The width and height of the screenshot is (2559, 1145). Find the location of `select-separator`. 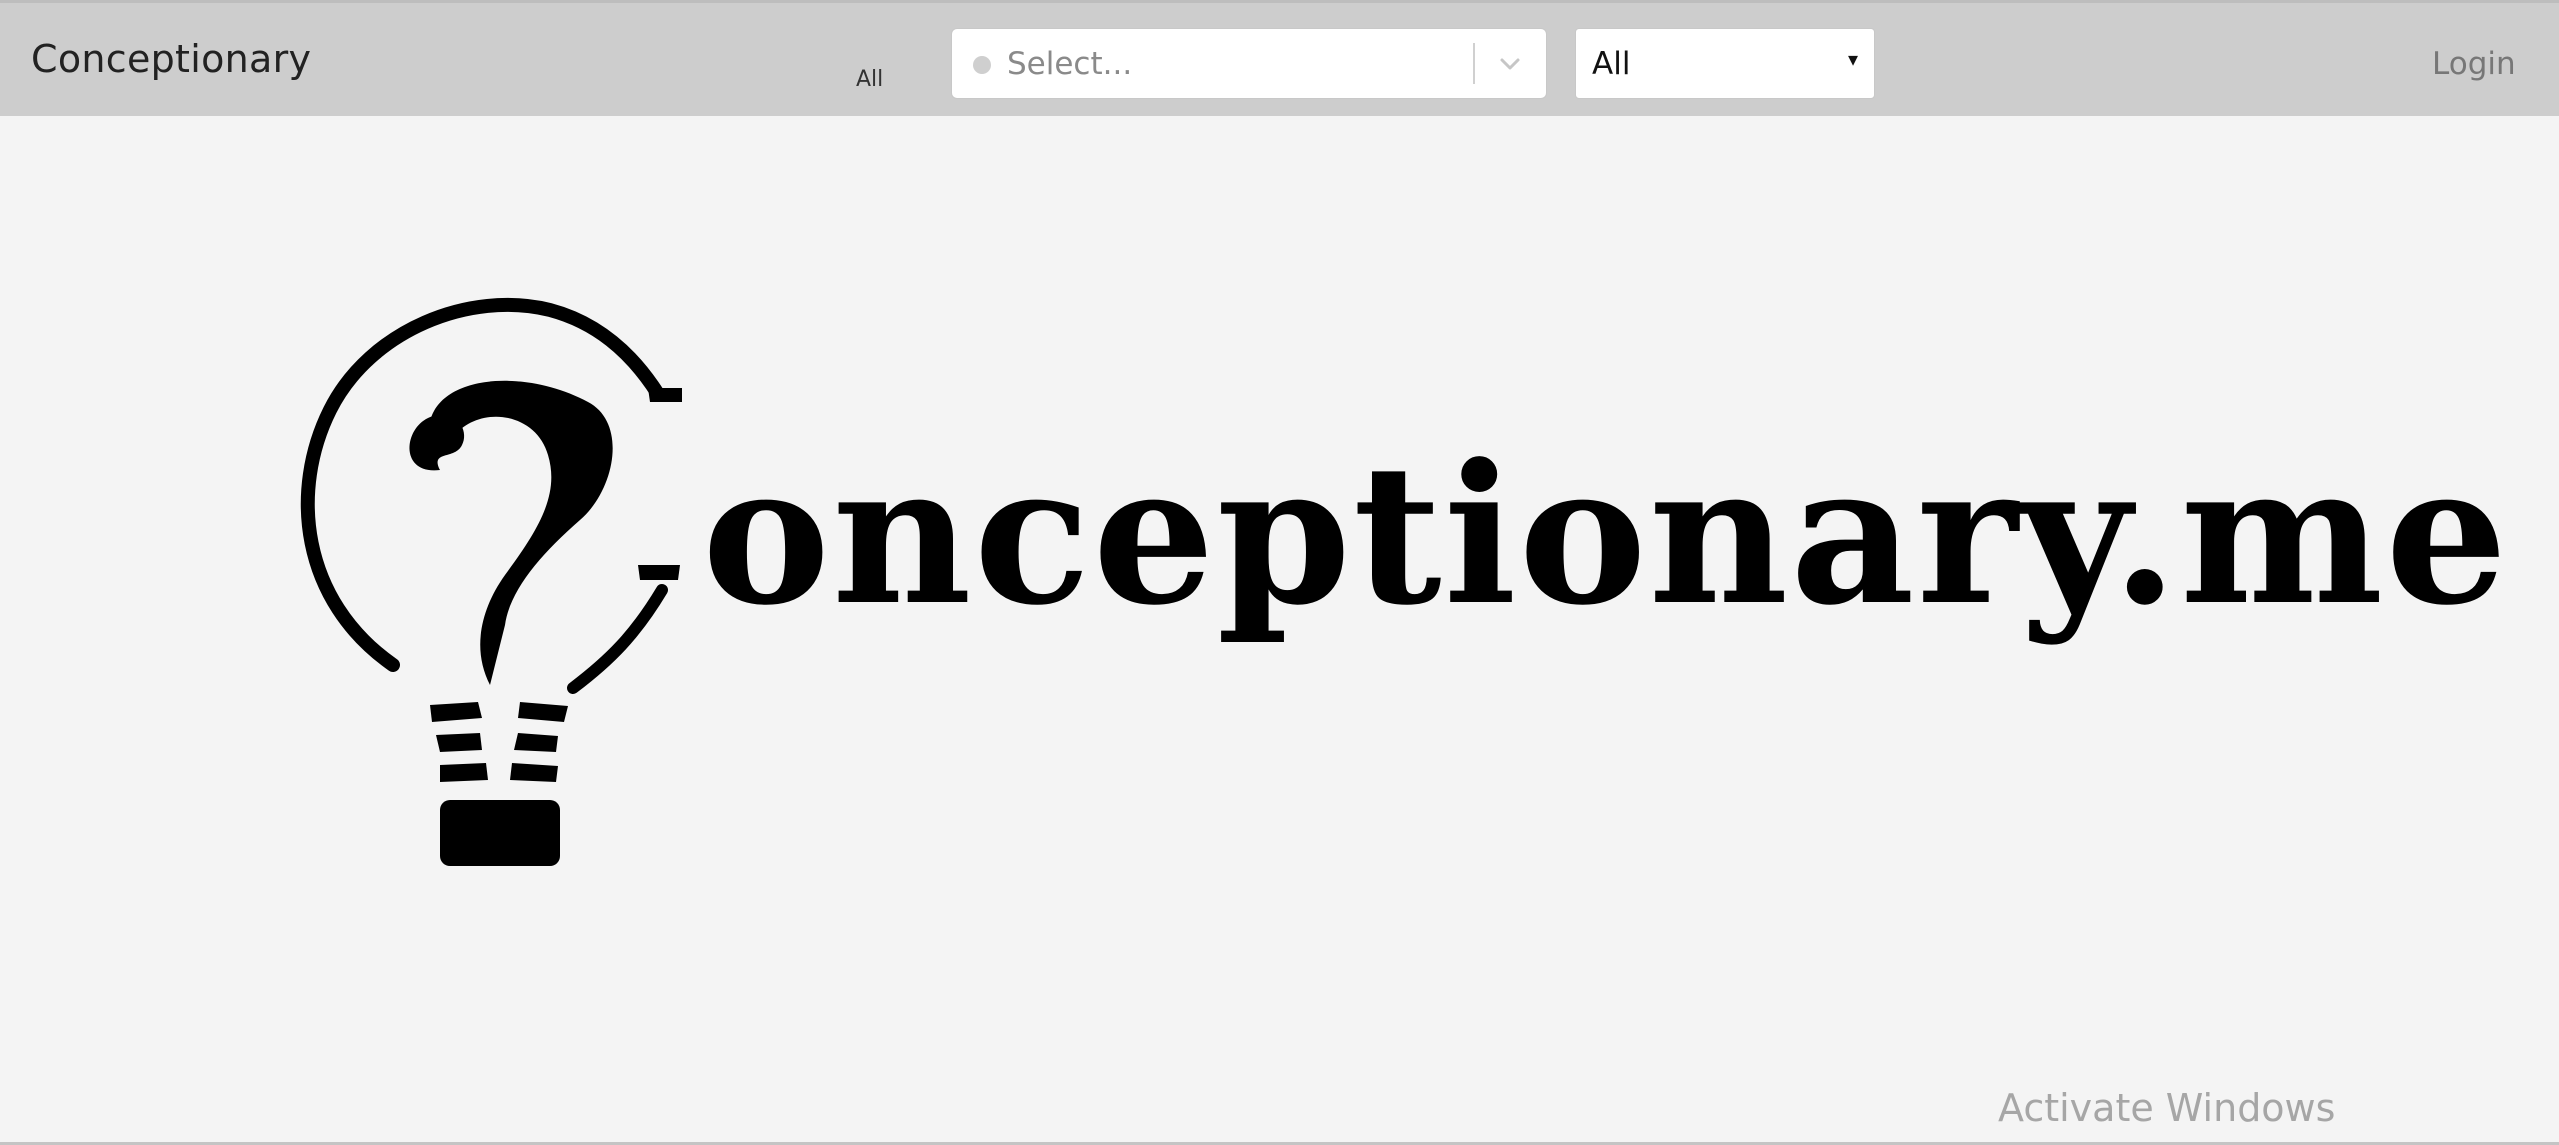

select-separator is located at coordinates (1474, 63).